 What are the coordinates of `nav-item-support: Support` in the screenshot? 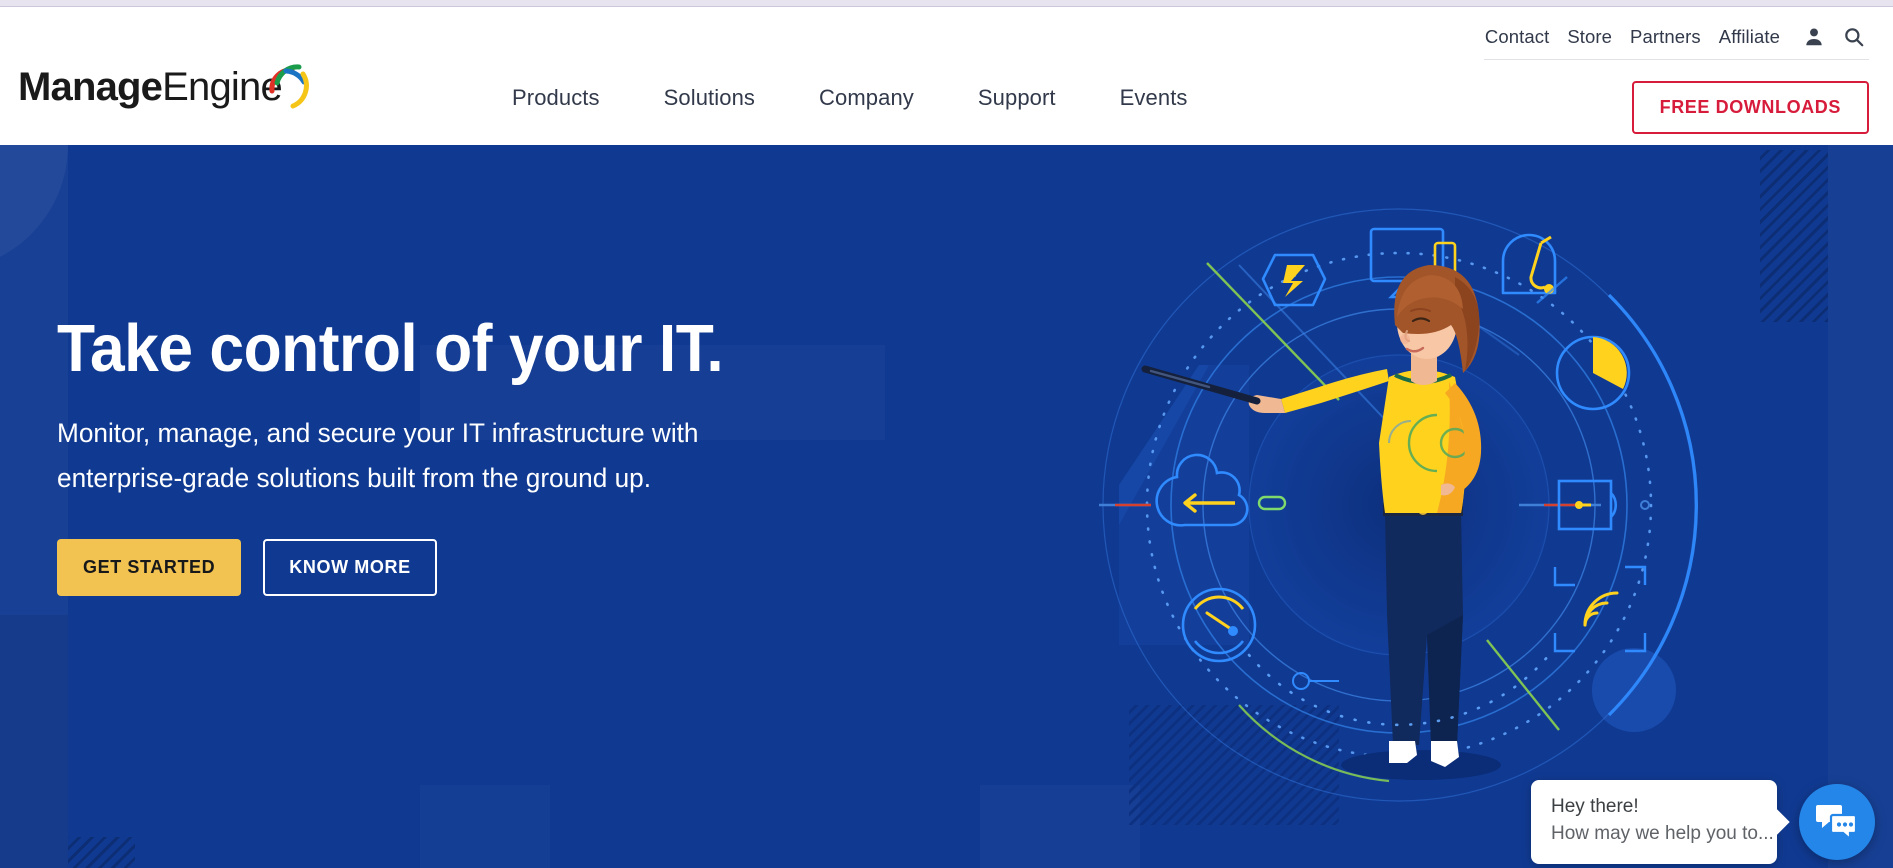 It's located at (1017, 98).